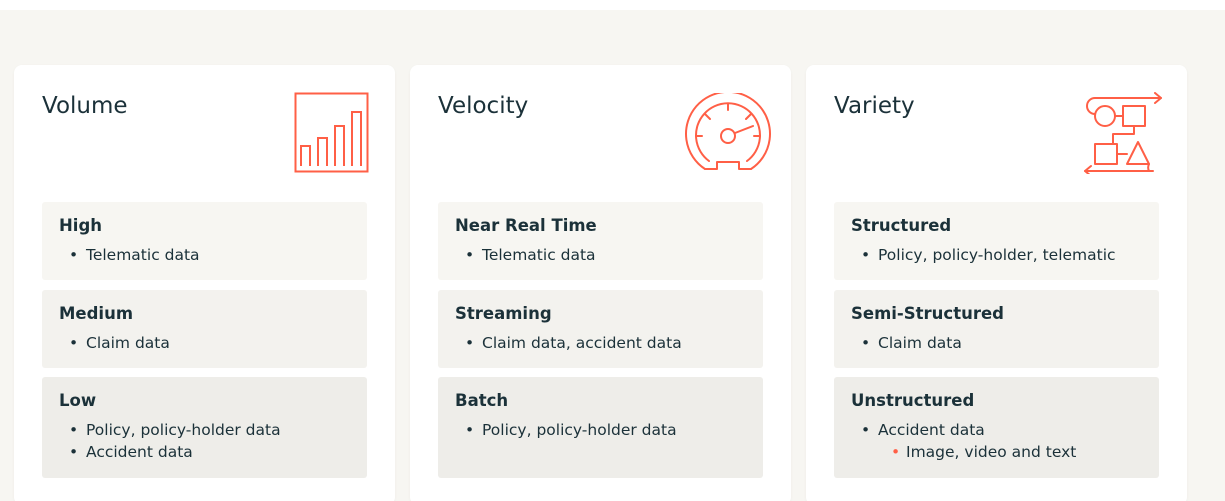 The height and width of the screenshot is (501, 1225). What do you see at coordinates (996, 329) in the screenshot?
I see `row-semi-structured: Semi-Structured • Claim data` at bounding box center [996, 329].